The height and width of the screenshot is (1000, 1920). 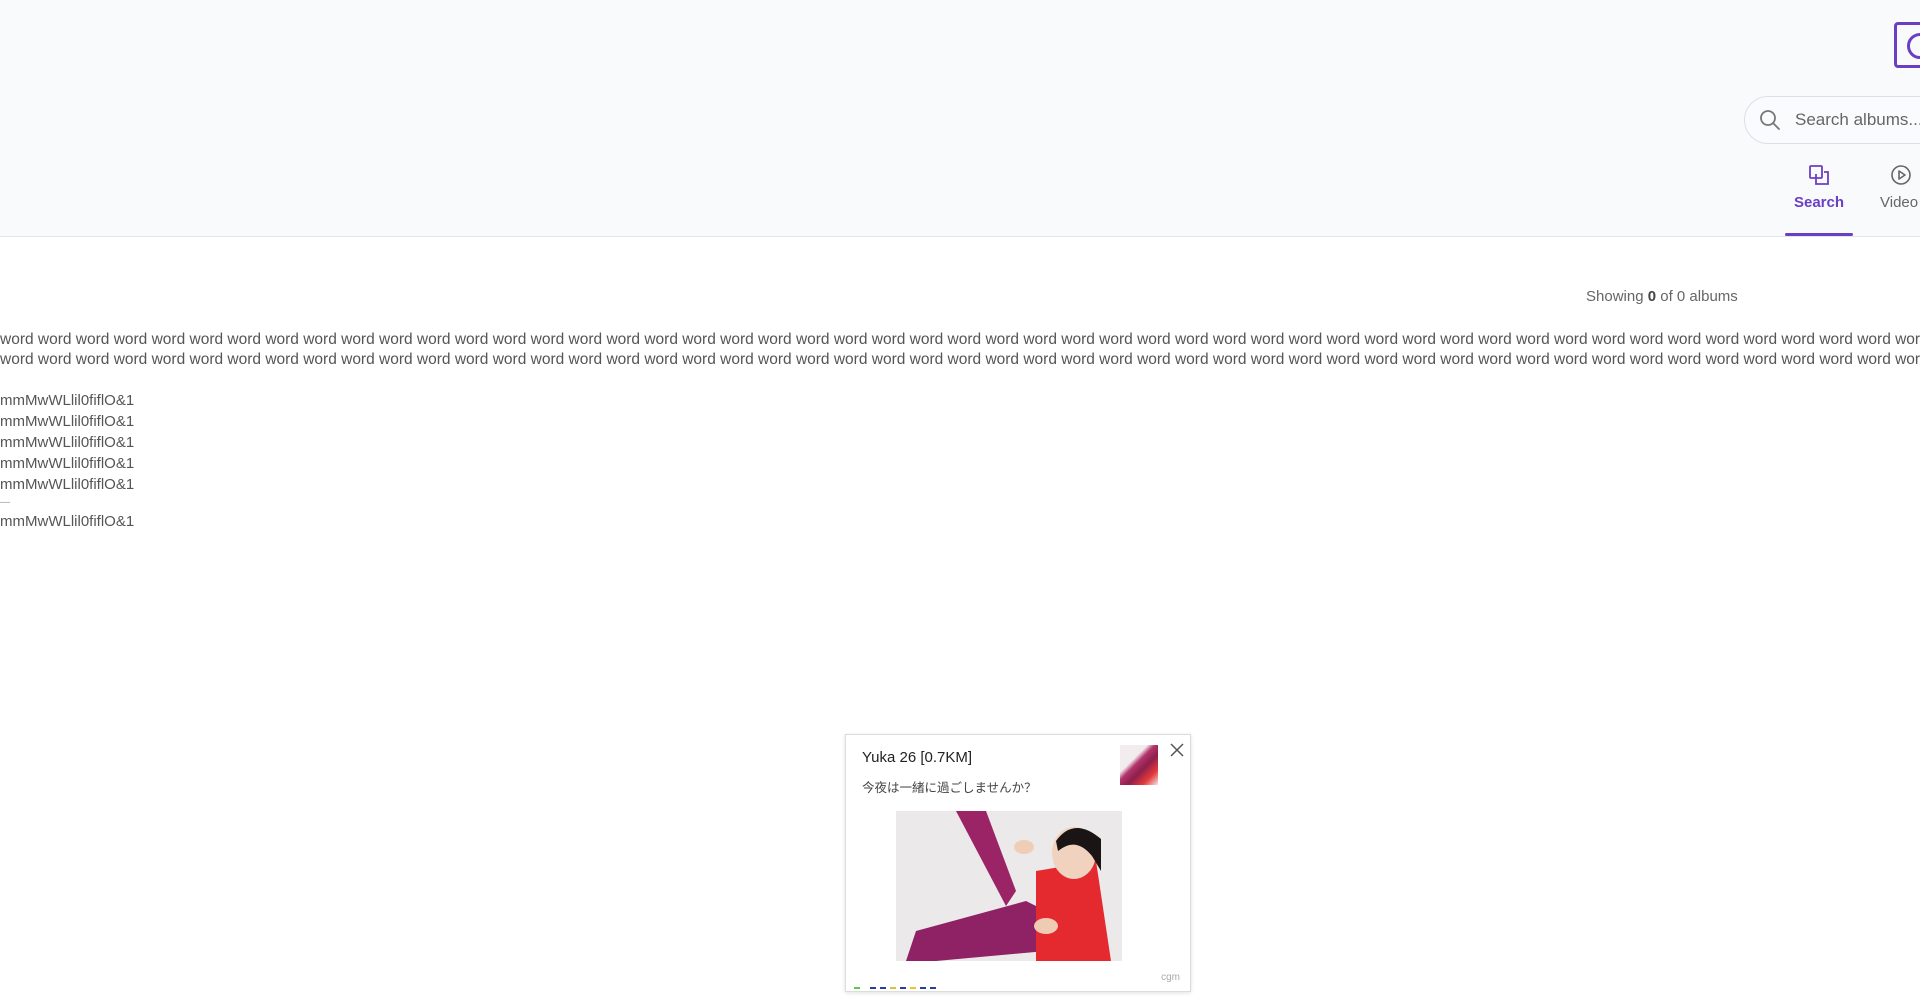 I want to click on app-logo, so click(x=1907, y=45).